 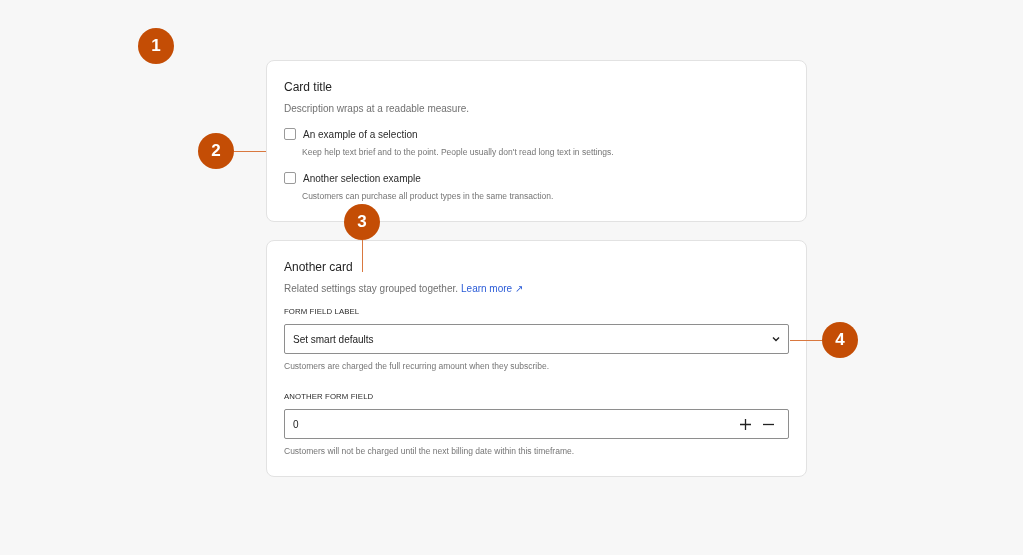 What do you see at coordinates (371, 288) in the screenshot?
I see `card-description: Related settings stay grouped together.` at bounding box center [371, 288].